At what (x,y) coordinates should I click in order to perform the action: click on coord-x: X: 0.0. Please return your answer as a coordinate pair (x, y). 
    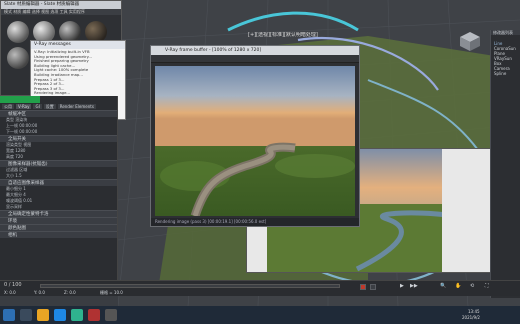
    Looking at the image, I should click on (10, 292).